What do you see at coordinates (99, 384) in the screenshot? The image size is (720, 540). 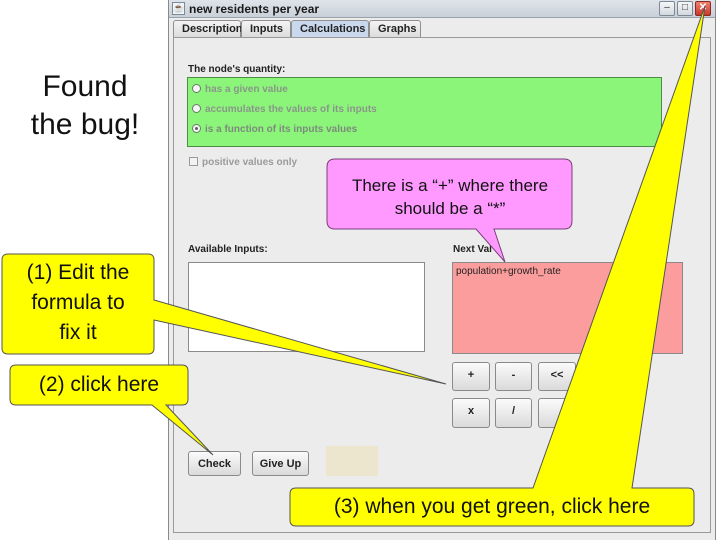 I see `step2-text: (2) click here` at bounding box center [99, 384].